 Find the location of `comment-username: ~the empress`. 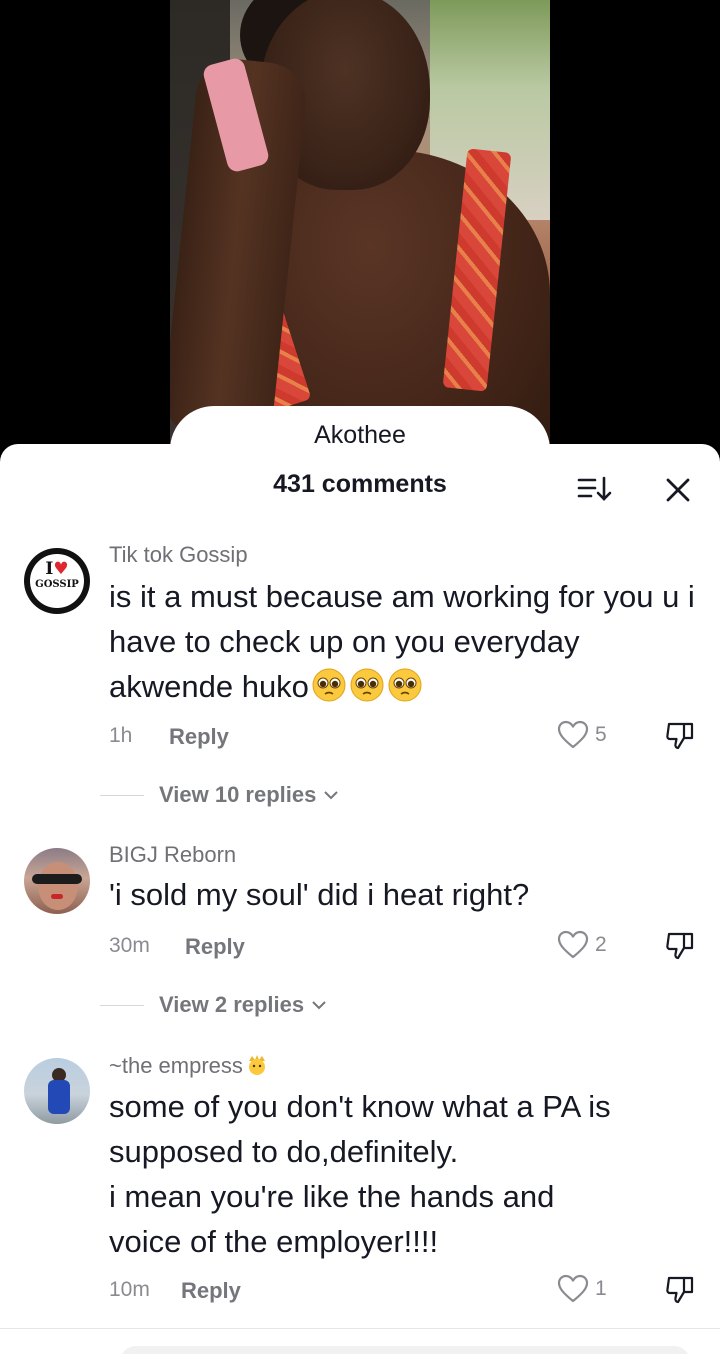

comment-username: ~the empress is located at coordinates (189, 1065).